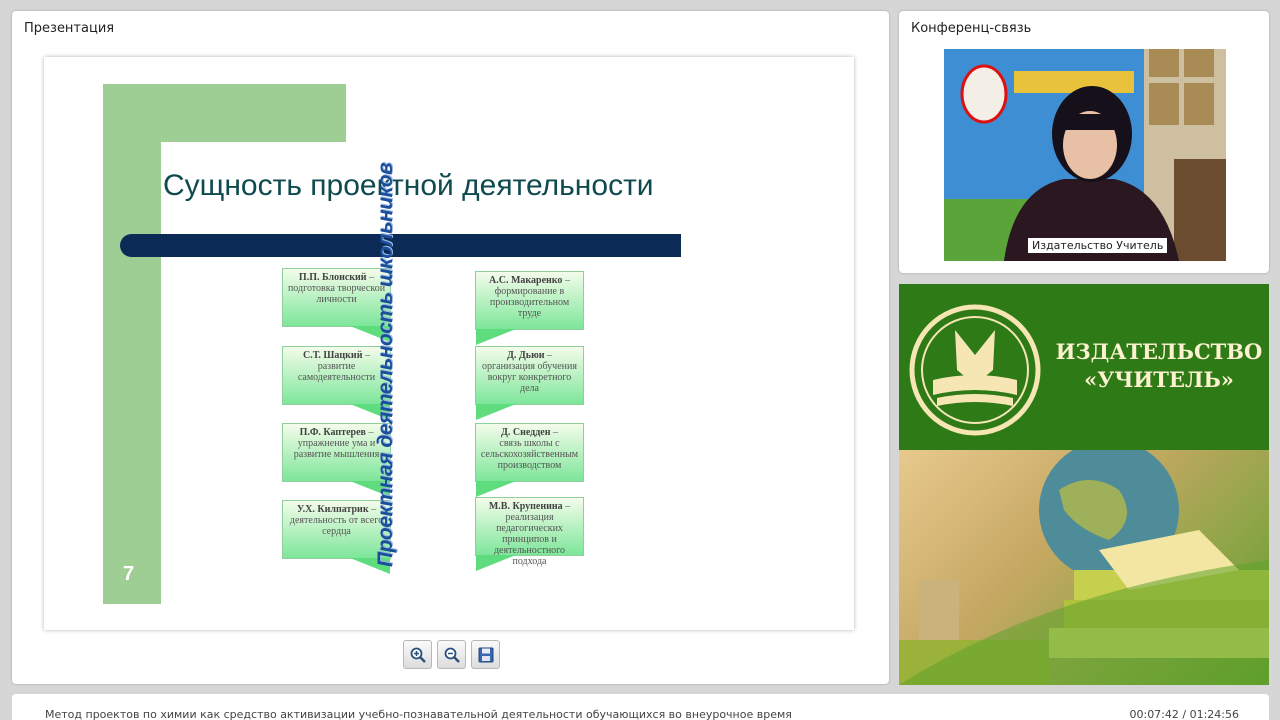 This screenshot has height=720, width=1280. What do you see at coordinates (336, 526) in the screenshot?
I see `callout-text: деятельность от всего сердца` at bounding box center [336, 526].